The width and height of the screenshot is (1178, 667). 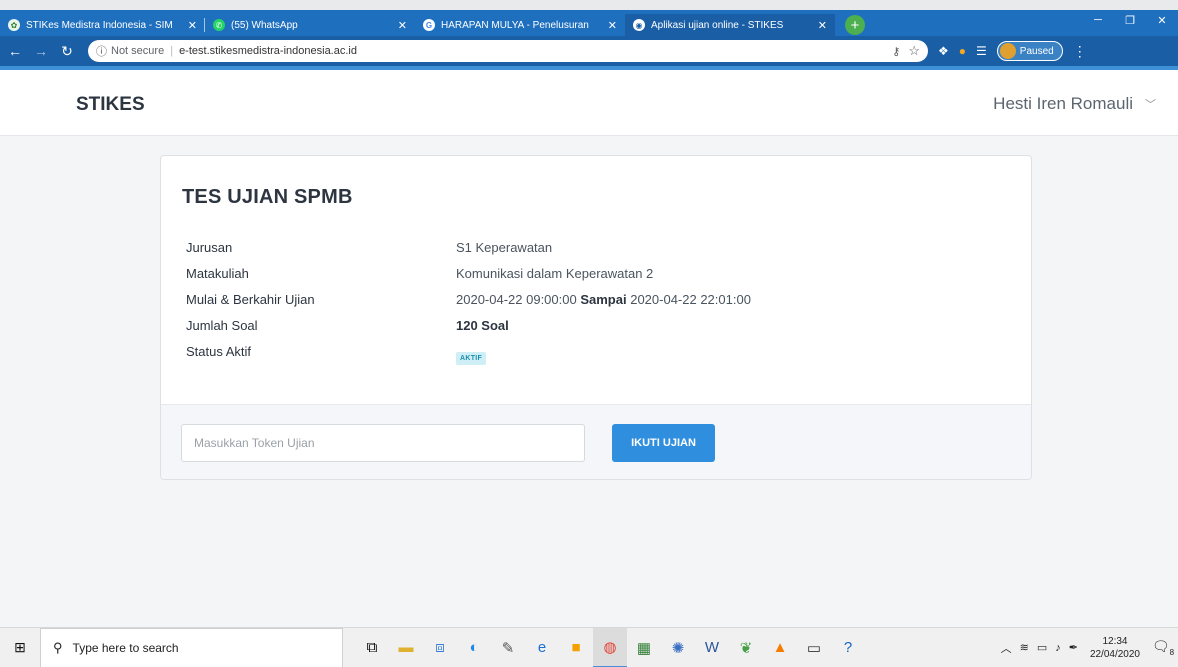 I want to click on clock: 12:34 22/04/2020, so click(x=1115, y=648).